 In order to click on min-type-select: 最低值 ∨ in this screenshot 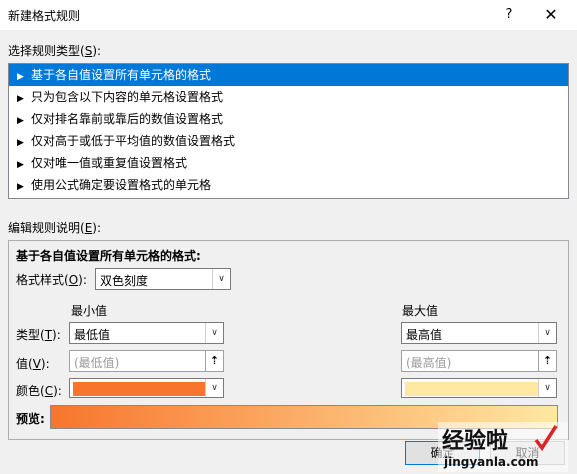, I will do `click(146, 333)`.